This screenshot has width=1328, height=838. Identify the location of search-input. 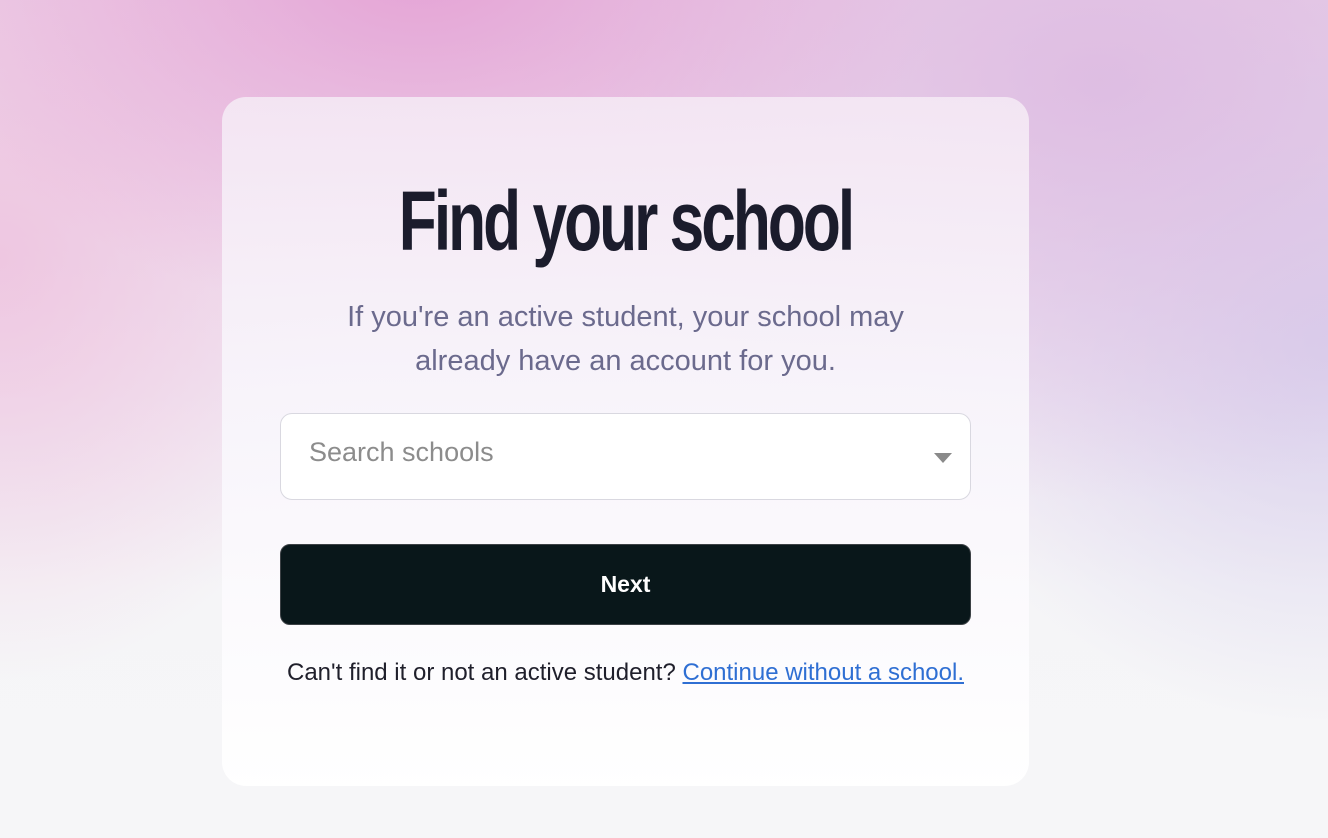
(591, 456).